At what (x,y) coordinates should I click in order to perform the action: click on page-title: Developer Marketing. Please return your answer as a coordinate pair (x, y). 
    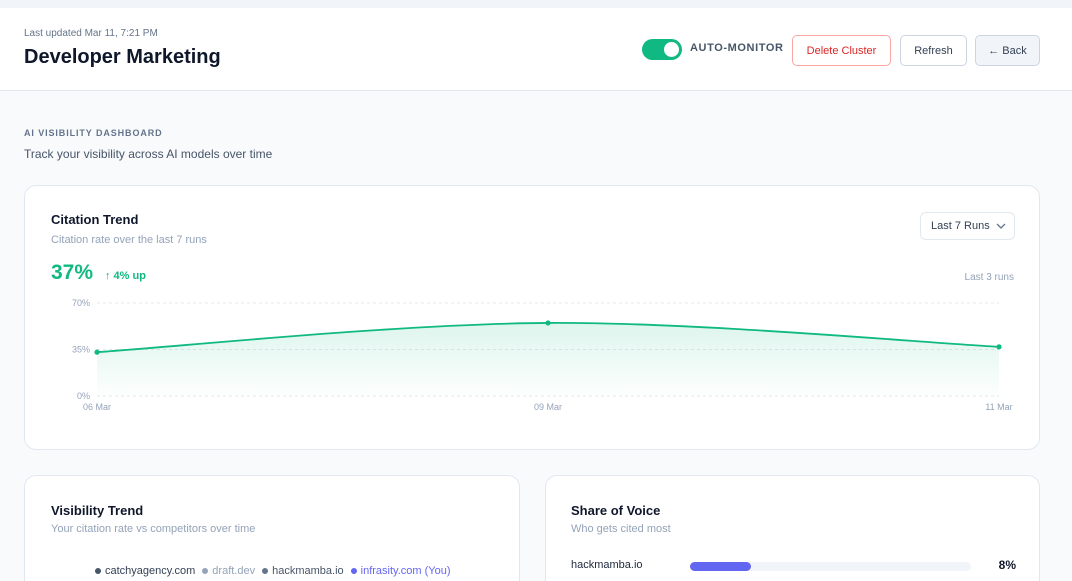
    Looking at the image, I should click on (122, 57).